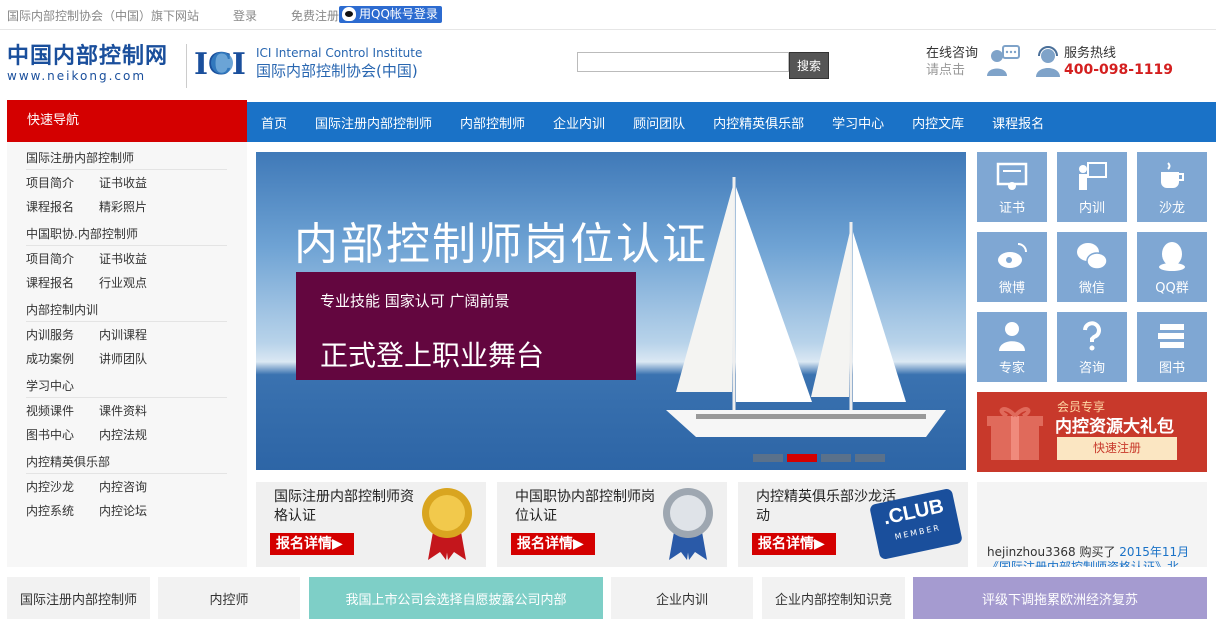 The image size is (1216, 619). I want to click on tile-expert: 专家, so click(1012, 347).